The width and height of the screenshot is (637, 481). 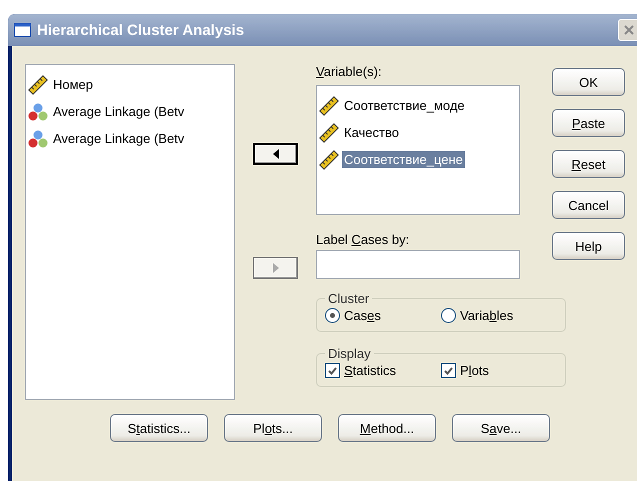 What do you see at coordinates (588, 164) in the screenshot?
I see `dialog-button: Reset` at bounding box center [588, 164].